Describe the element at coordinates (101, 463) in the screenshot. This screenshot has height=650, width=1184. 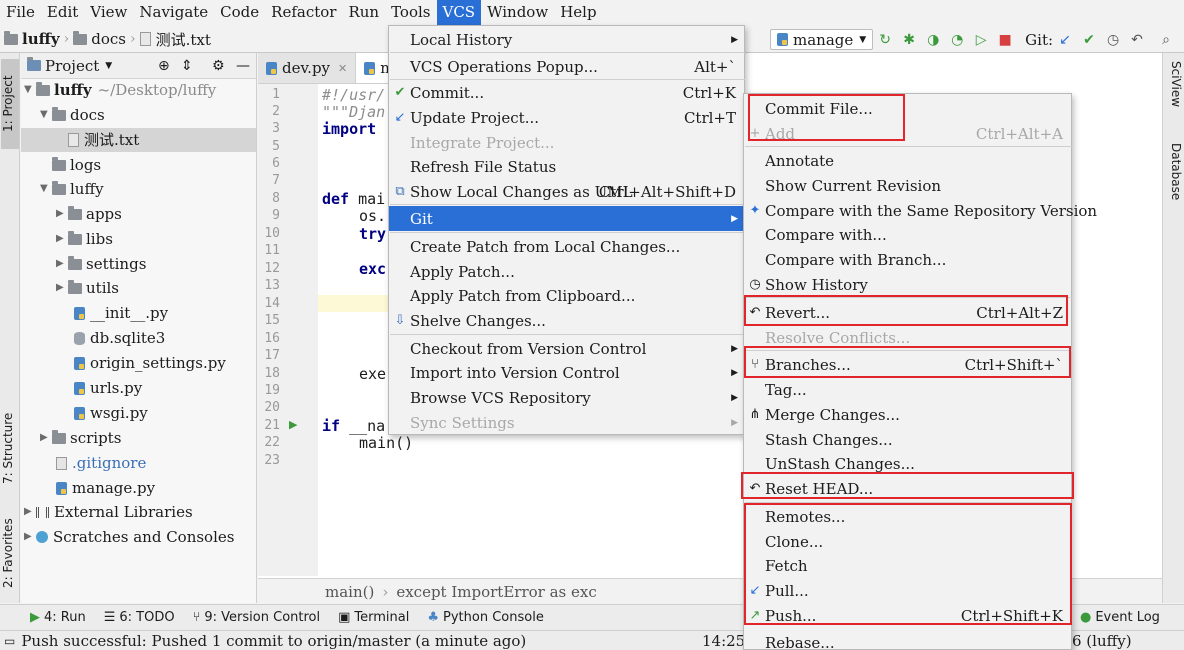
I see `tree-item-gitignore: .gitignore` at that location.